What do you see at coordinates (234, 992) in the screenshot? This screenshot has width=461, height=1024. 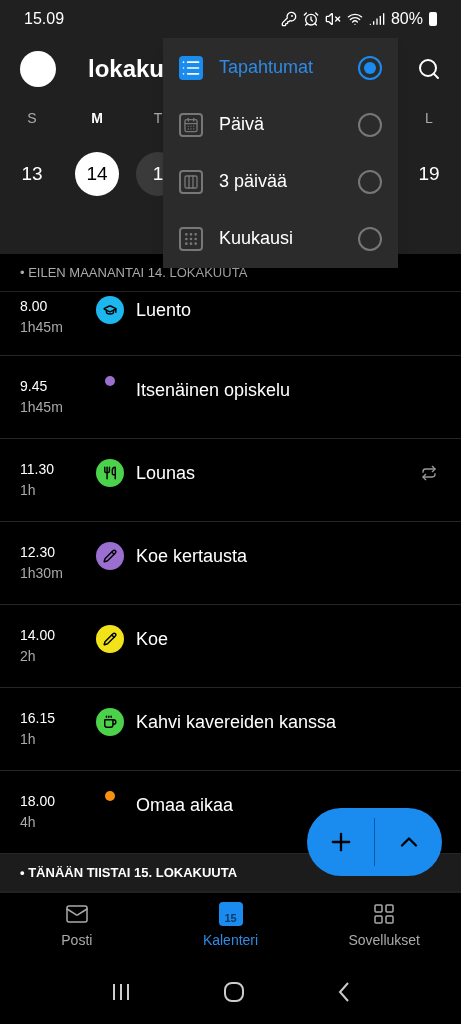 I see `home-icon` at bounding box center [234, 992].